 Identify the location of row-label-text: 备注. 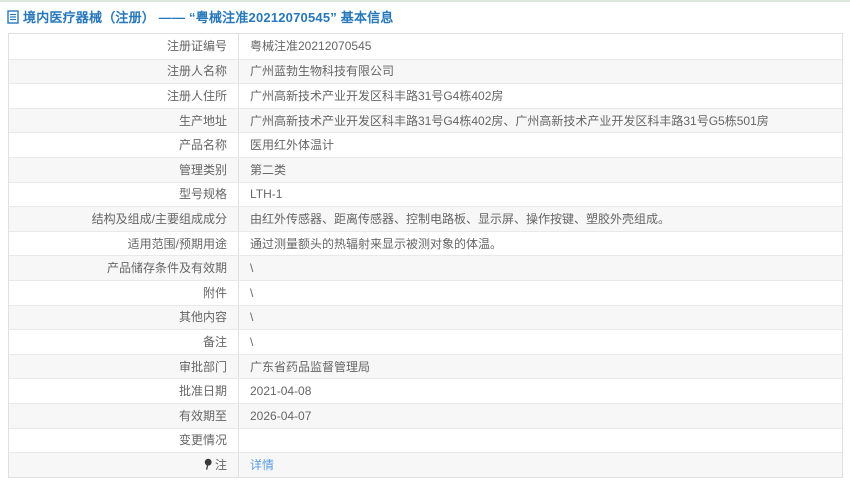
(214, 341).